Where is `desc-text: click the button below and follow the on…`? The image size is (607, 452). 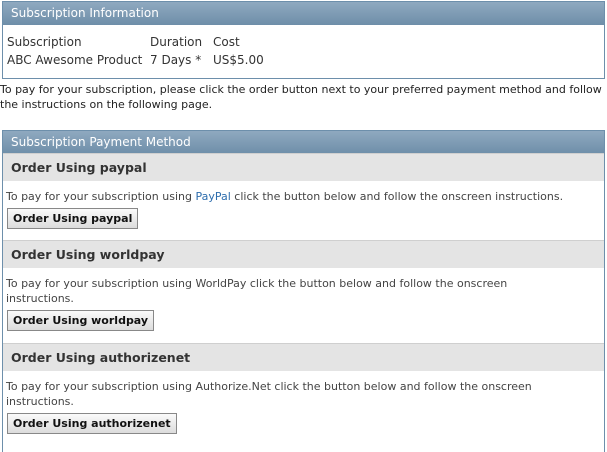
desc-text: click the button below and follow the on… is located at coordinates (397, 196).